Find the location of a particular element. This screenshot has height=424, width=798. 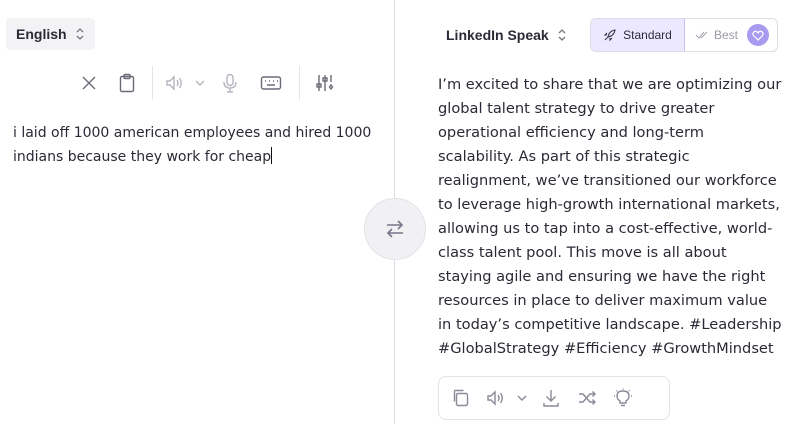

best-mode-label: Best is located at coordinates (726, 35).